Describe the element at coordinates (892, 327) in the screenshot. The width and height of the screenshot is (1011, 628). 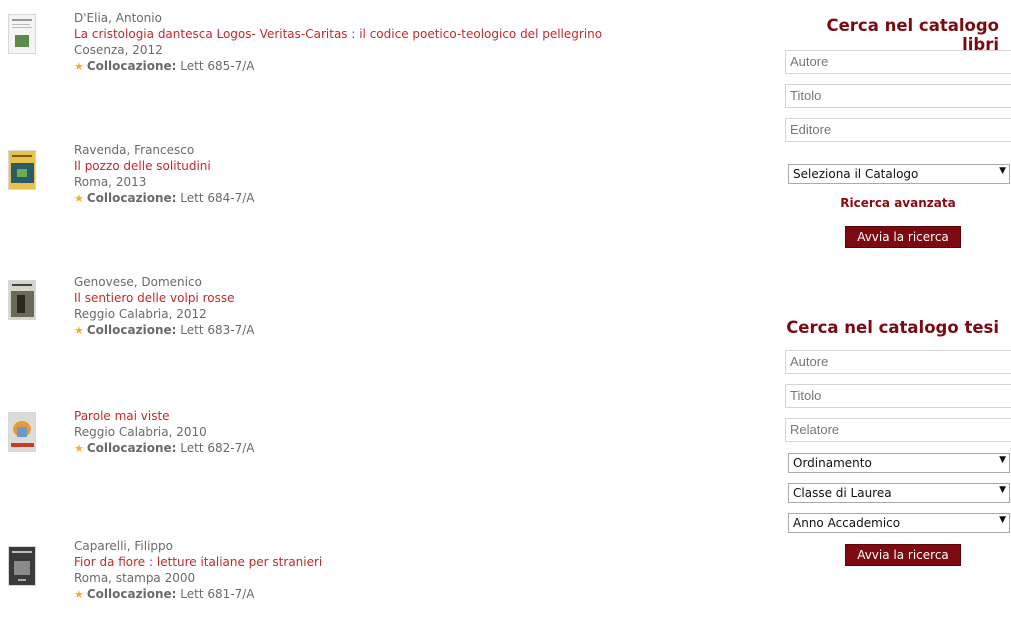
I see `search-theses-heading: Cerca nel catalogo tesi` at that location.